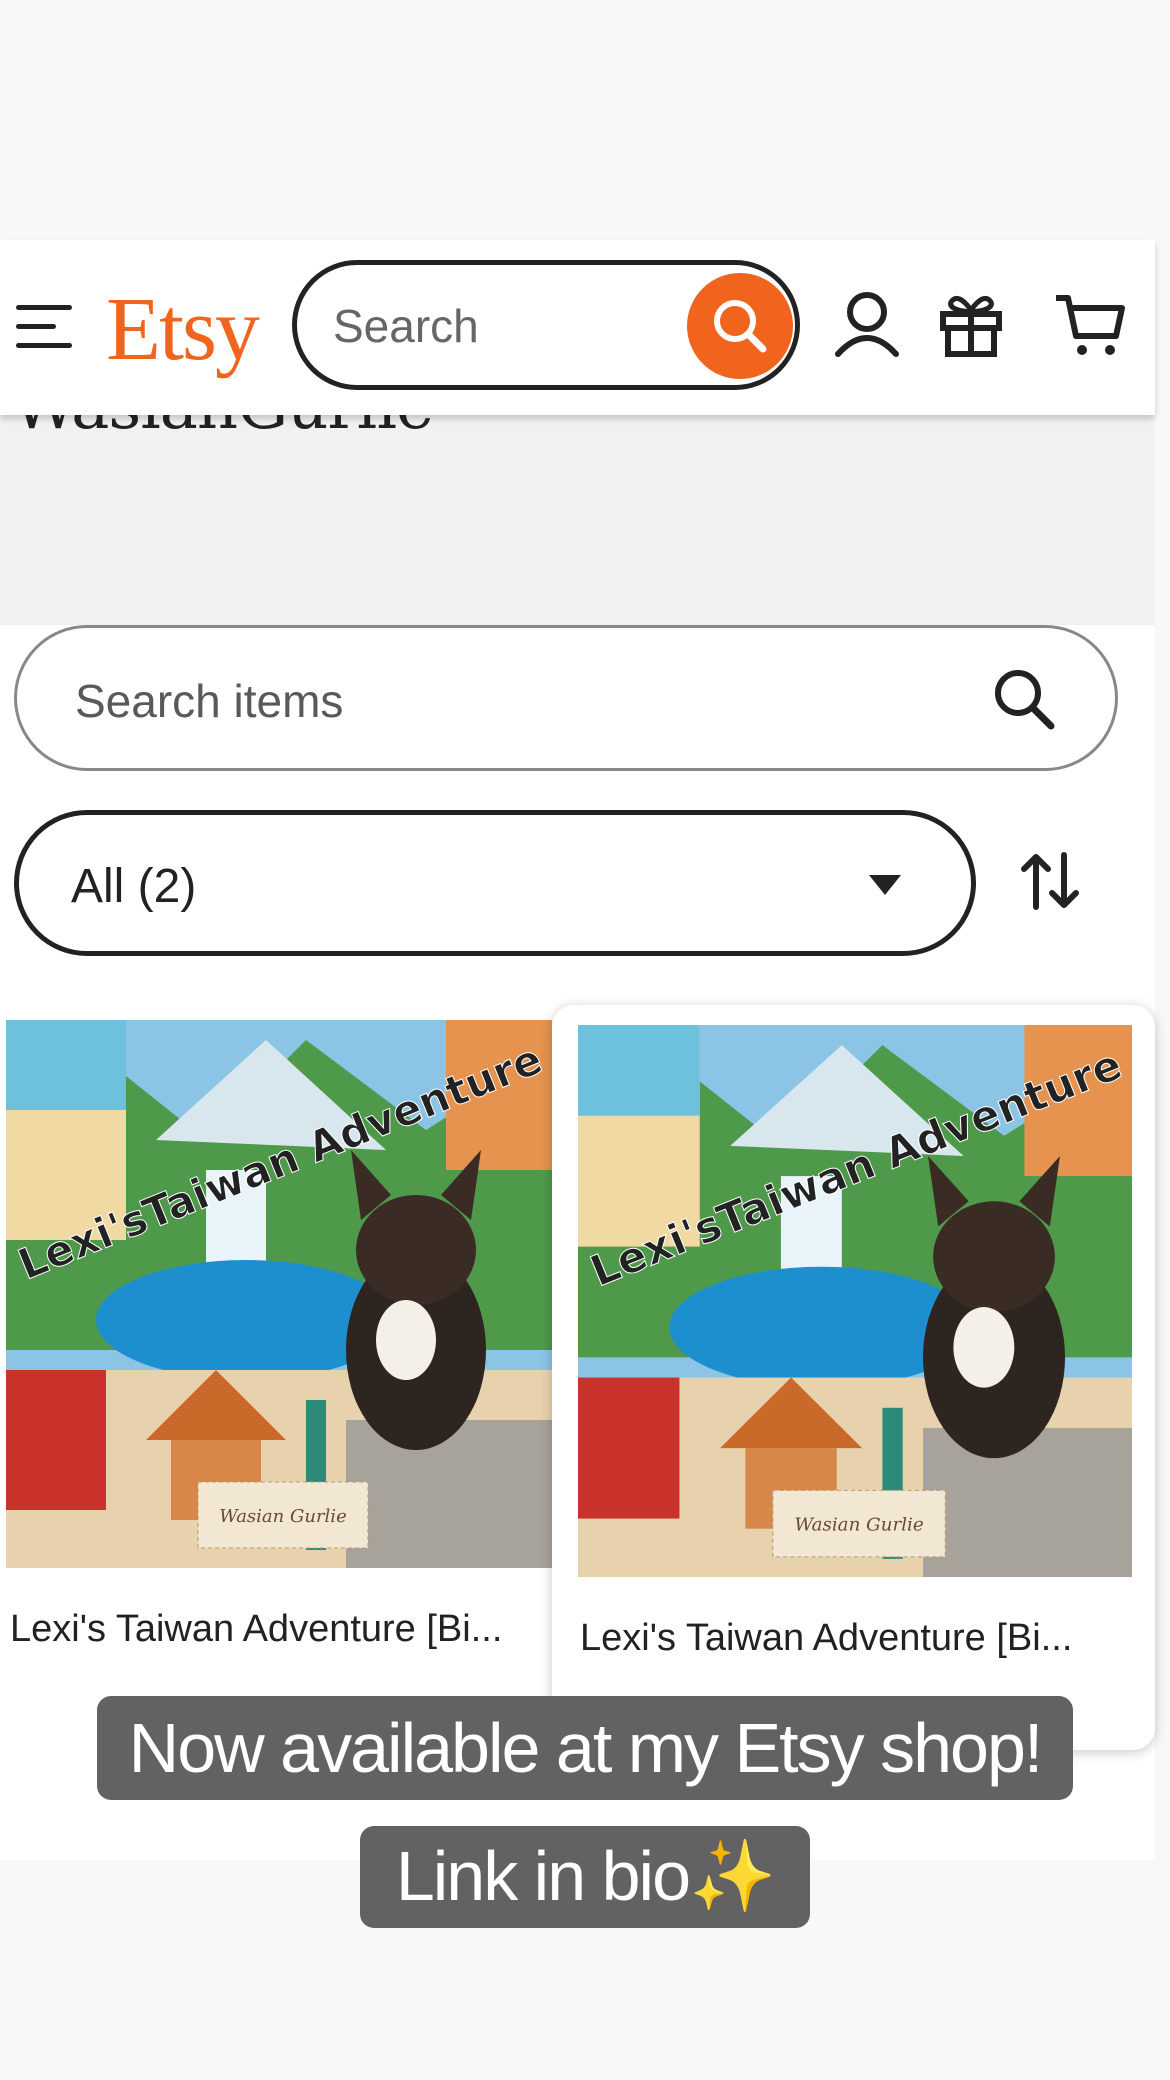  What do you see at coordinates (406, 326) in the screenshot?
I see `site-search-input: Search` at bounding box center [406, 326].